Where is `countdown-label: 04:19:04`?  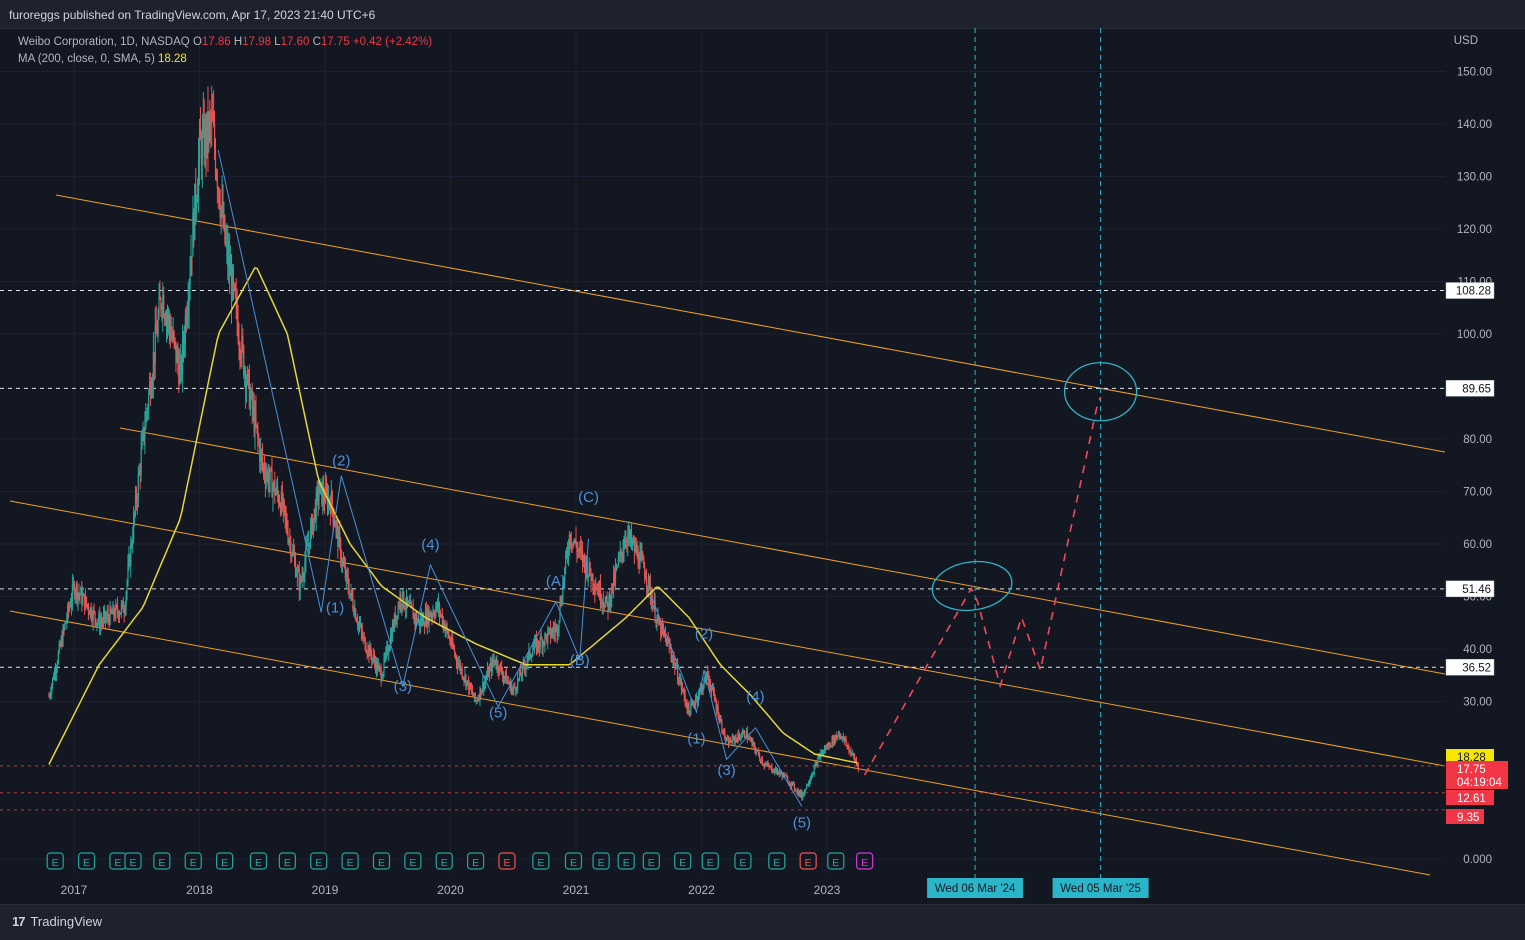
countdown-label: 04:19:04 is located at coordinates (1479, 783).